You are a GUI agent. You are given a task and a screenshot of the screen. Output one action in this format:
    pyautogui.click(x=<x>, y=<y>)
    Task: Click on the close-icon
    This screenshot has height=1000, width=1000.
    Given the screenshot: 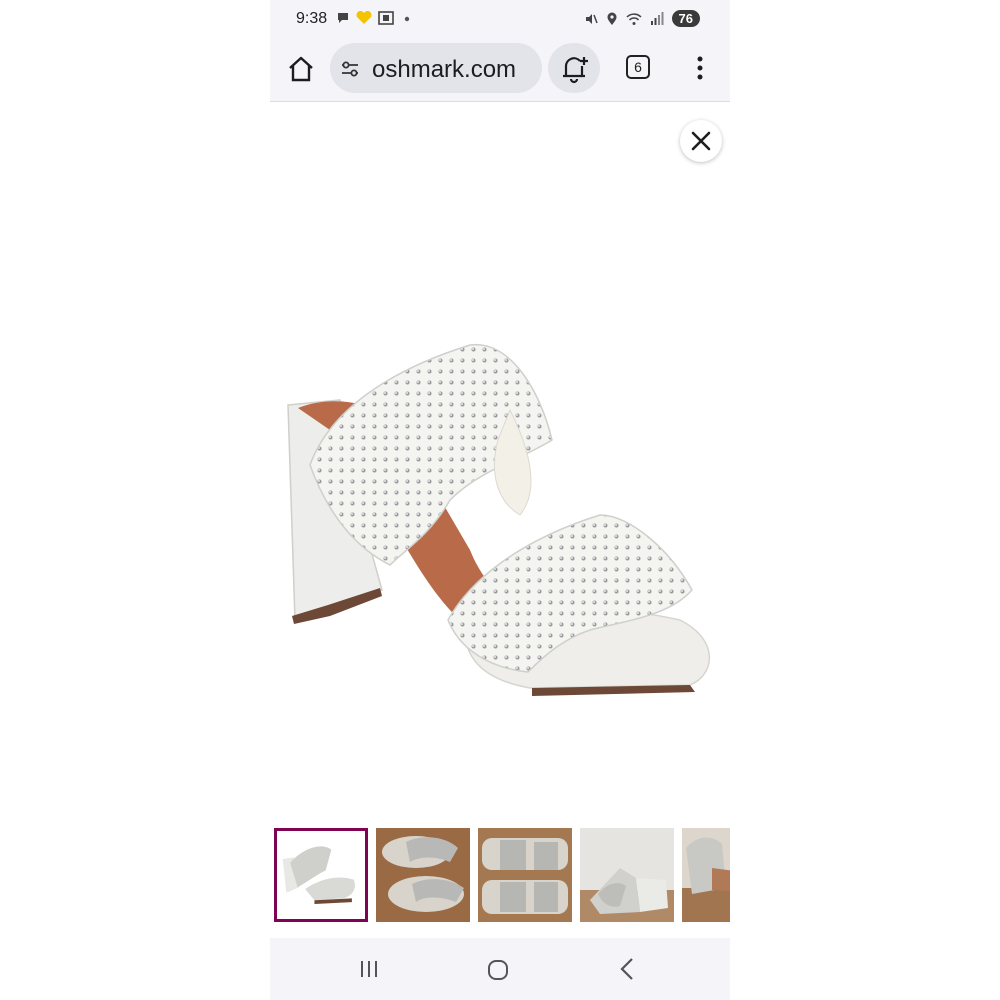 What is the action you would take?
    pyautogui.click(x=701, y=141)
    